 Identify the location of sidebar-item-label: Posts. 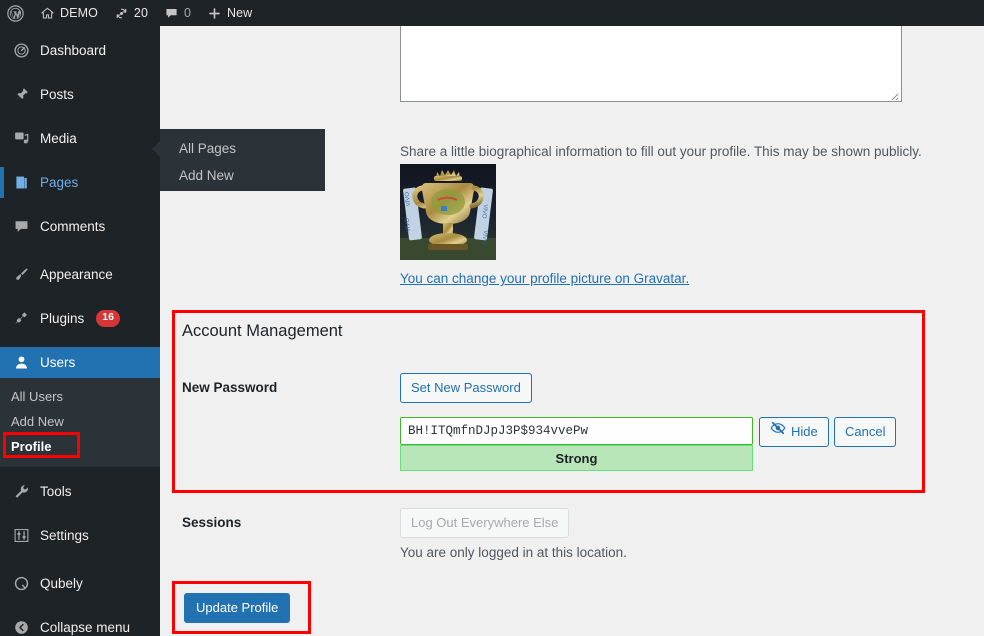
(57, 94).